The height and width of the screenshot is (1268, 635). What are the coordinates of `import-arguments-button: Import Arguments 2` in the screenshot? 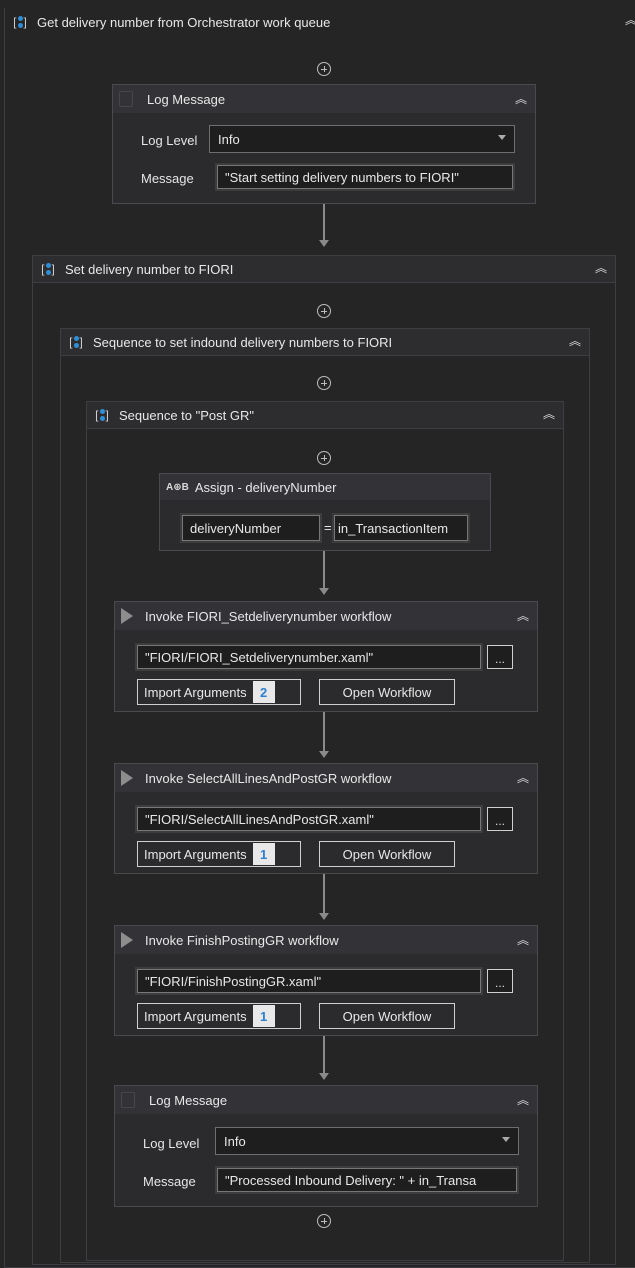 It's located at (219, 692).